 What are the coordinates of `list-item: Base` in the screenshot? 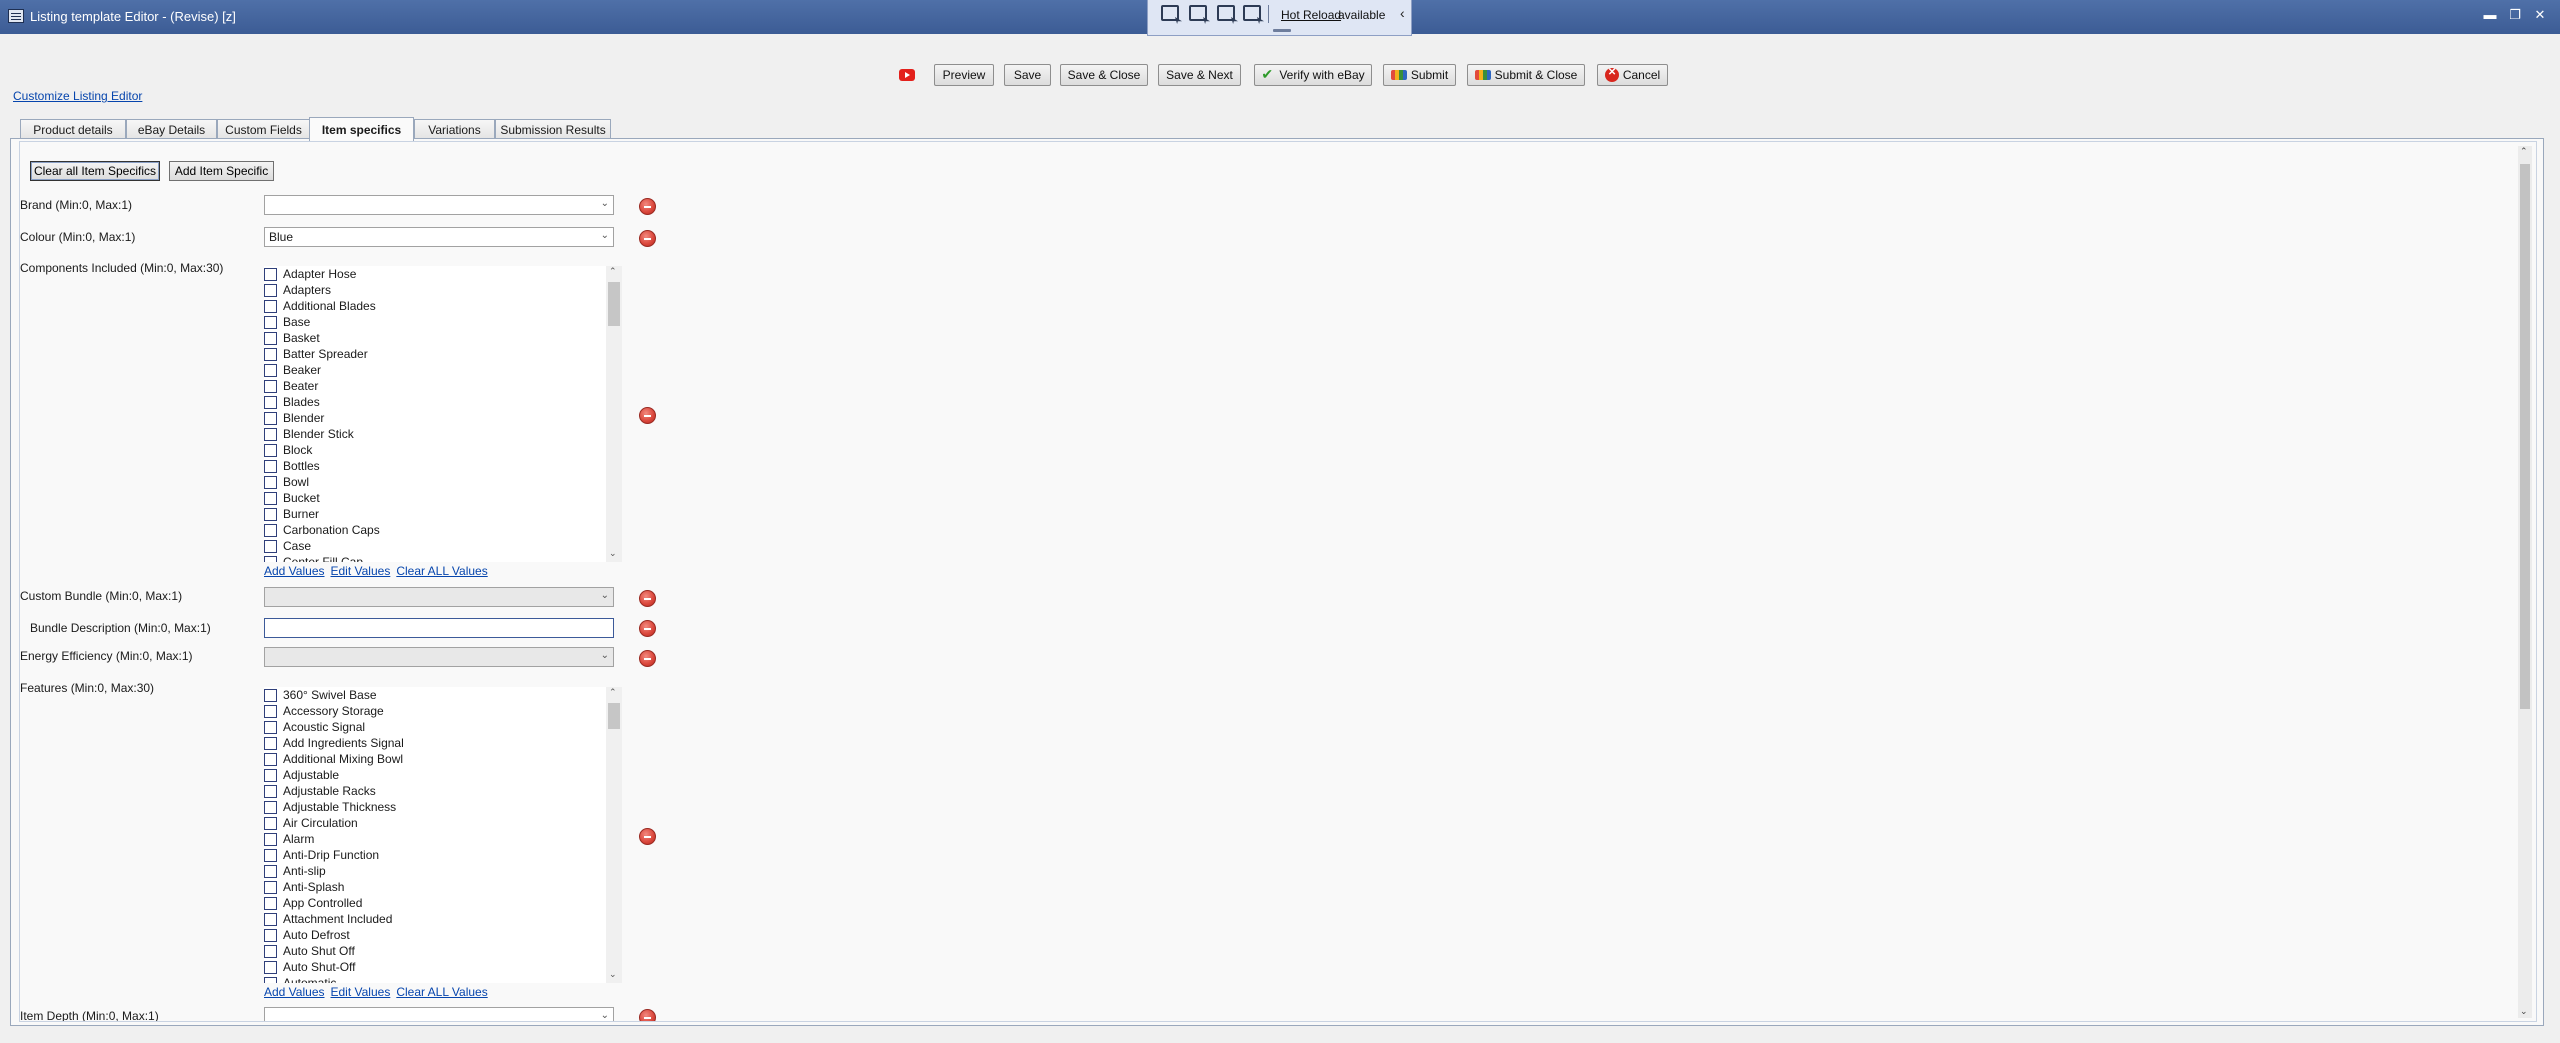 It's located at (434, 322).